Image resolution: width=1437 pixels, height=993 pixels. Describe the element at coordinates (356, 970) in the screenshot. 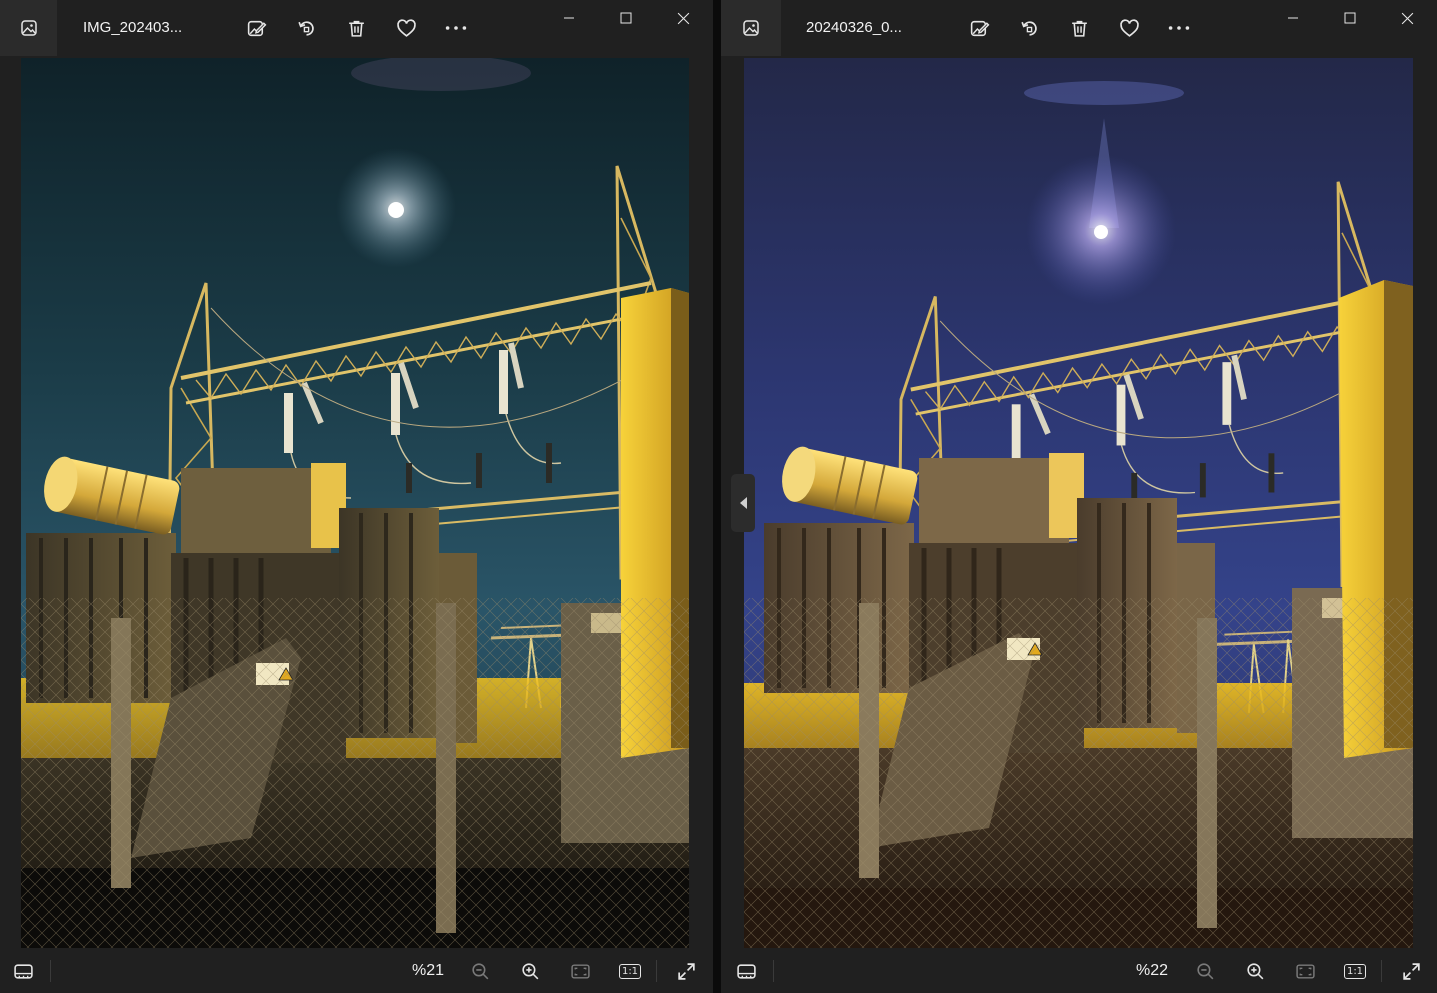

I see `bottom-toolbar: %21 1:1` at that location.